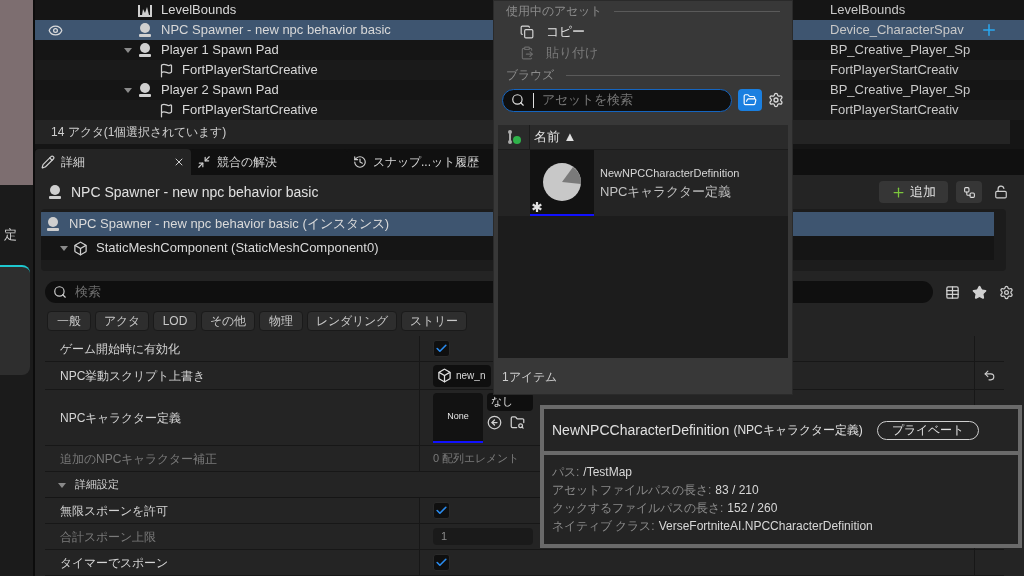 The image size is (1024, 576). Describe the element at coordinates (554, 11) in the screenshot. I see `menu-section-header: 使用中のアセット` at that location.